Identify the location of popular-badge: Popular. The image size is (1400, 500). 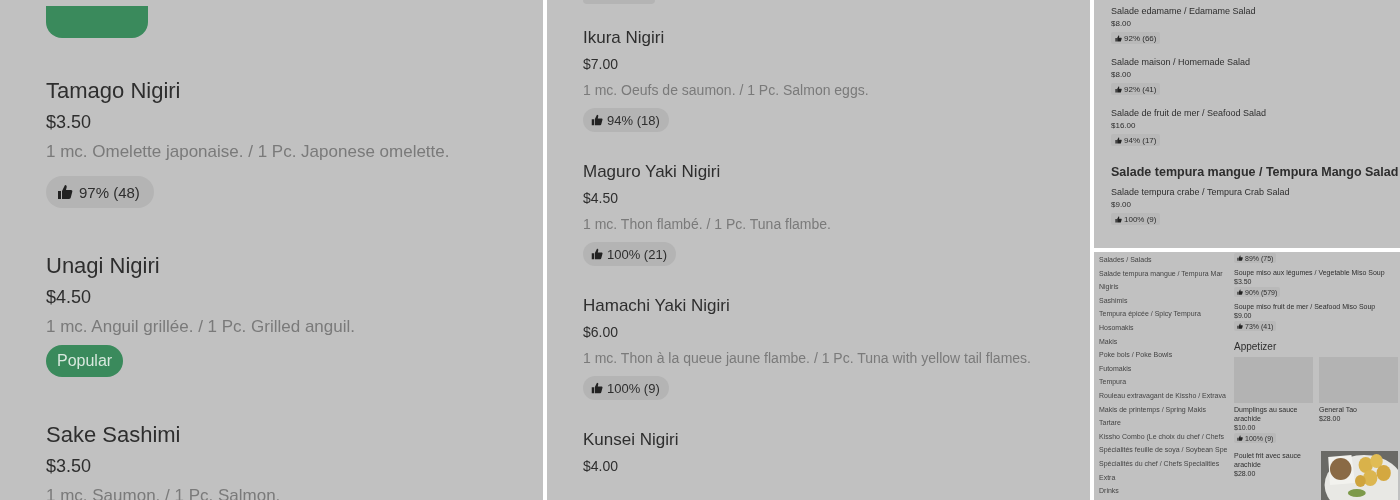
(85, 361).